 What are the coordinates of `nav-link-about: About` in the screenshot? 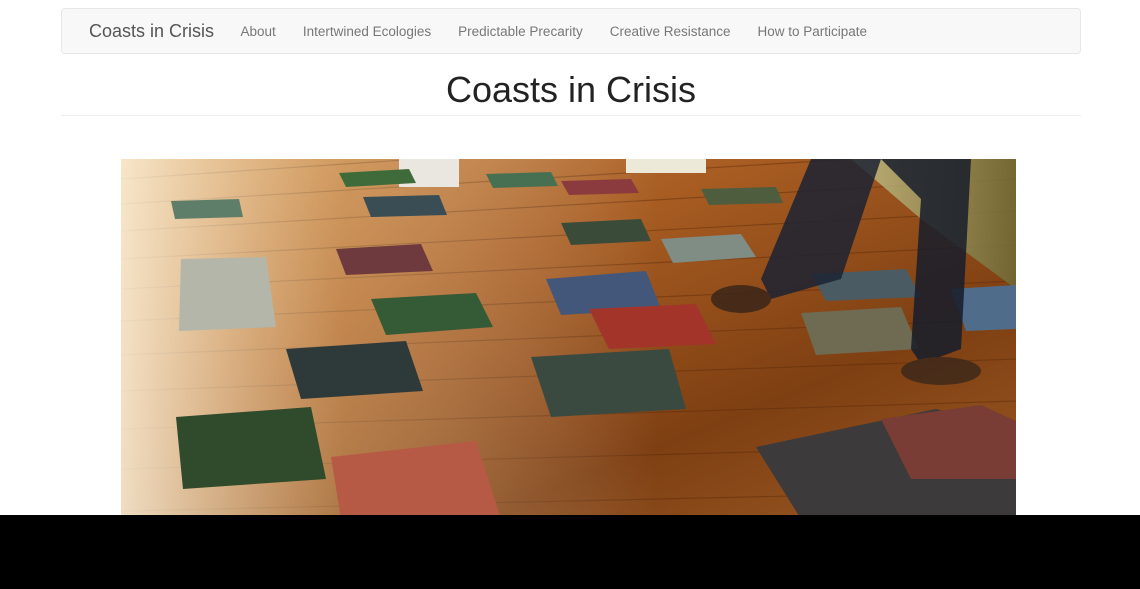 It's located at (258, 31).